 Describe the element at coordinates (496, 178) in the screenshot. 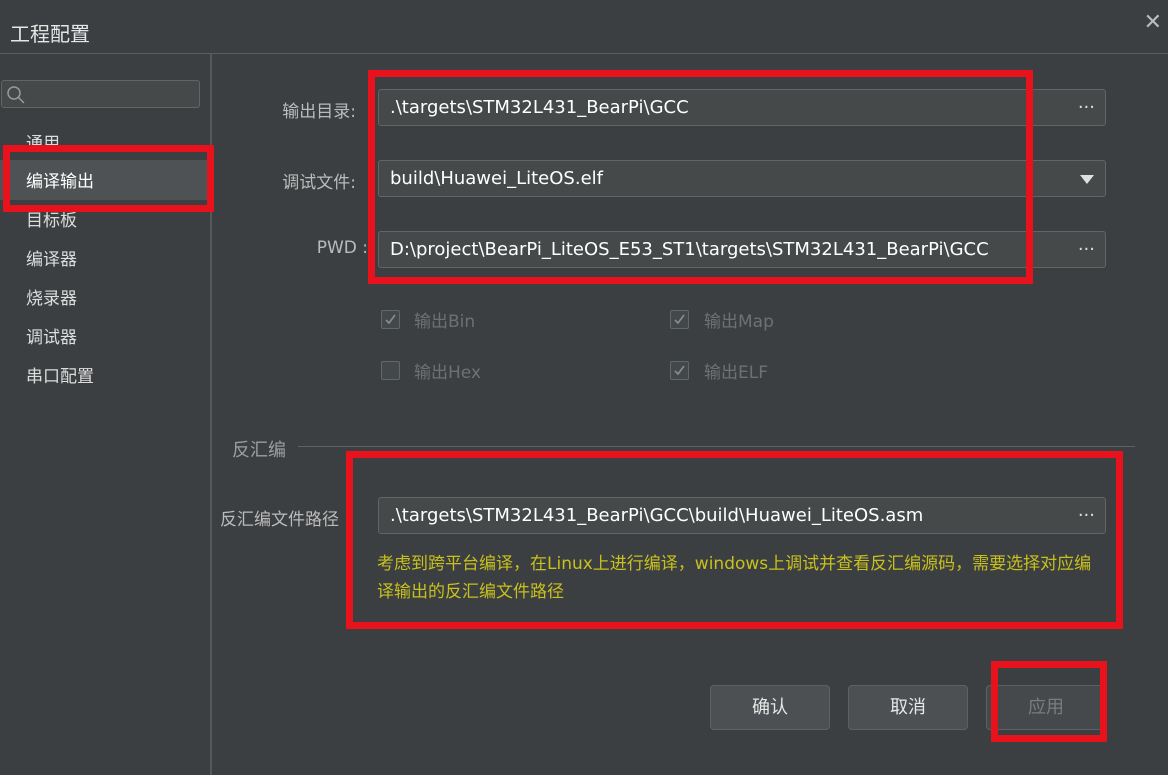

I see `debug-file-value: build\Huawei_LiteOS.elf` at that location.